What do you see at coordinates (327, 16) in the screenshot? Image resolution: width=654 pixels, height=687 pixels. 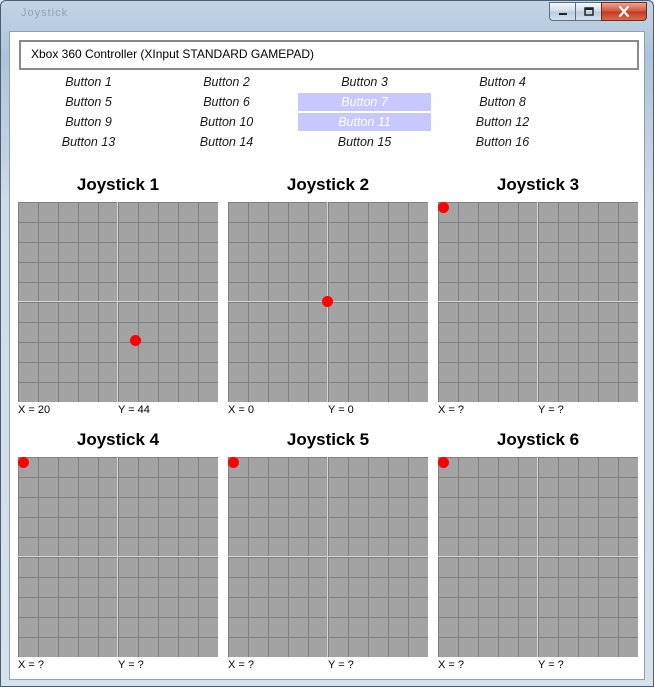 I see `title-bar: Joystick` at bounding box center [327, 16].